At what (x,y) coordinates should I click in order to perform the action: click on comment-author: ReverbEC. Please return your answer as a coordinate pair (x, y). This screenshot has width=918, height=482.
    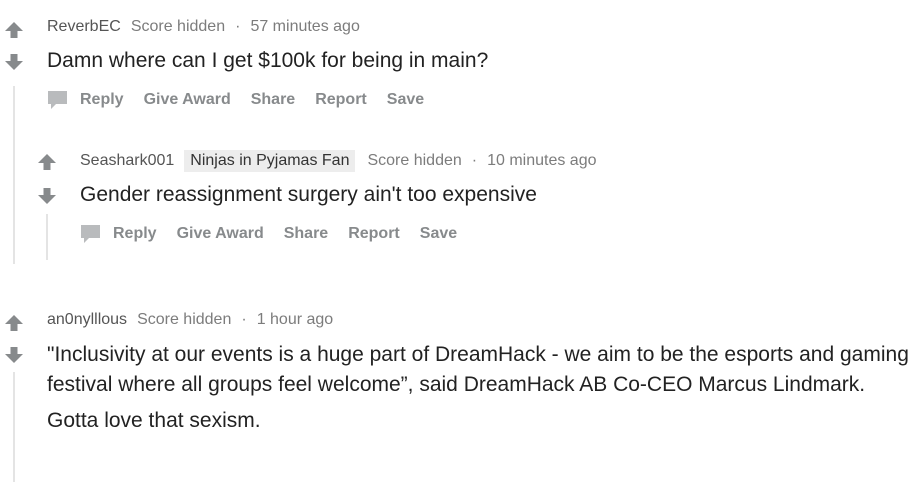
    Looking at the image, I should click on (84, 27).